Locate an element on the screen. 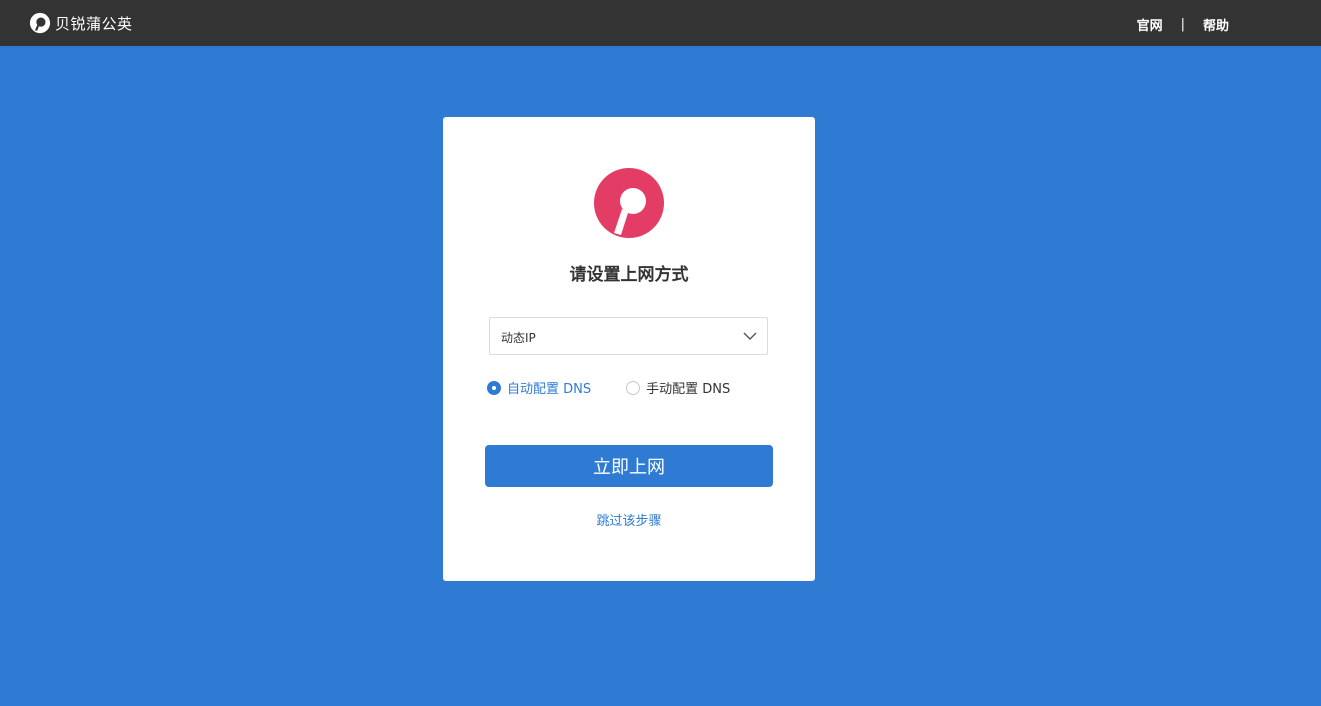 The width and height of the screenshot is (1321, 706). connection-type-select: 动态IP is located at coordinates (628, 336).